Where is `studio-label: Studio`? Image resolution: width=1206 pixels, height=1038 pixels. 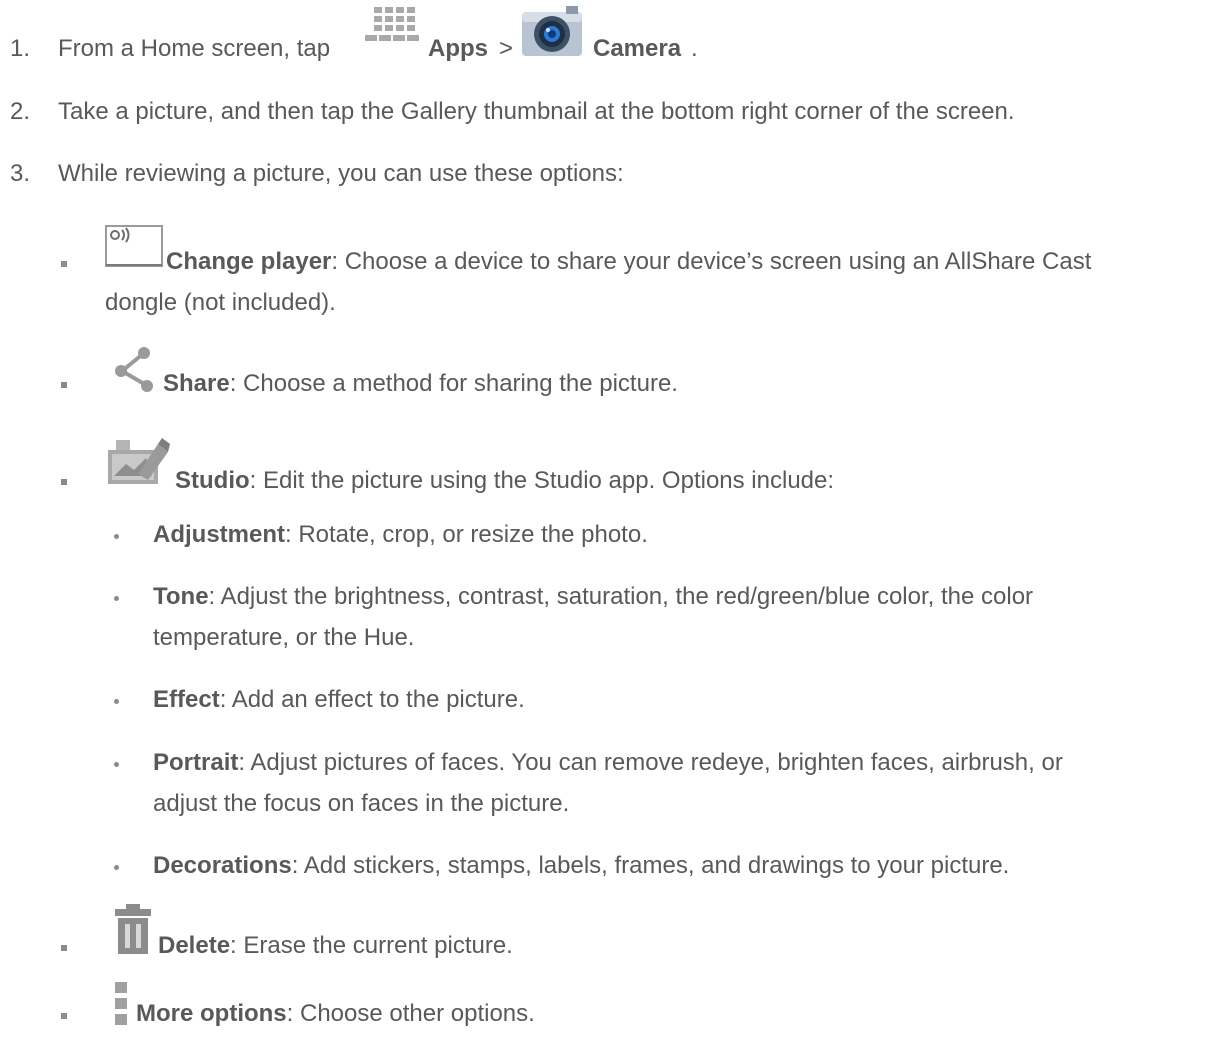
studio-label: Studio is located at coordinates (212, 480).